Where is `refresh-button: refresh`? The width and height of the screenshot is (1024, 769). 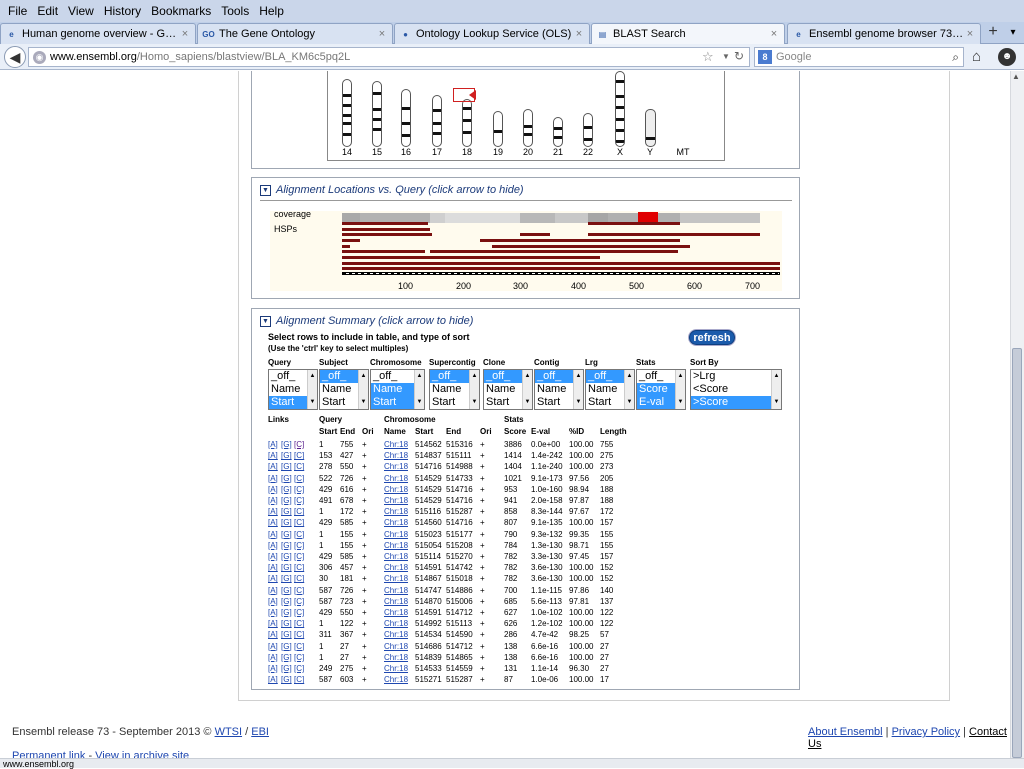 refresh-button: refresh is located at coordinates (712, 337).